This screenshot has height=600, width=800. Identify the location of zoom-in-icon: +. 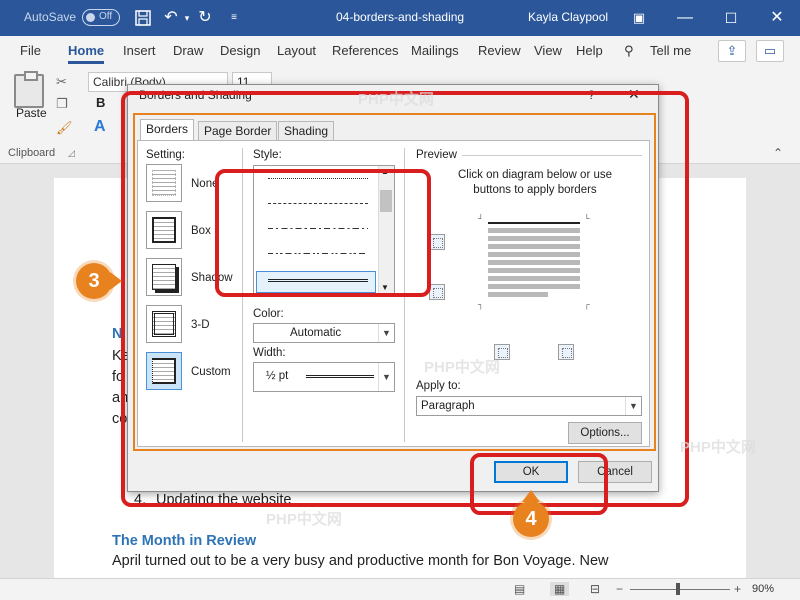
(737, 589).